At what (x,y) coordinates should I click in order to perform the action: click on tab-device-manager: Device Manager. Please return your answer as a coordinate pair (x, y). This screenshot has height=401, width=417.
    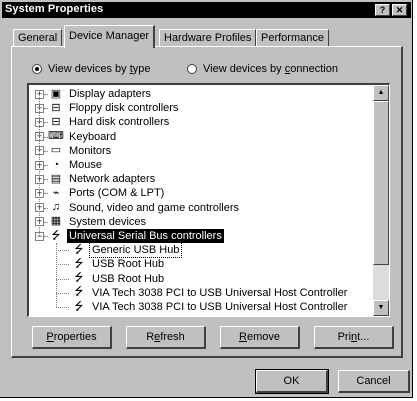
    Looking at the image, I should click on (110, 36).